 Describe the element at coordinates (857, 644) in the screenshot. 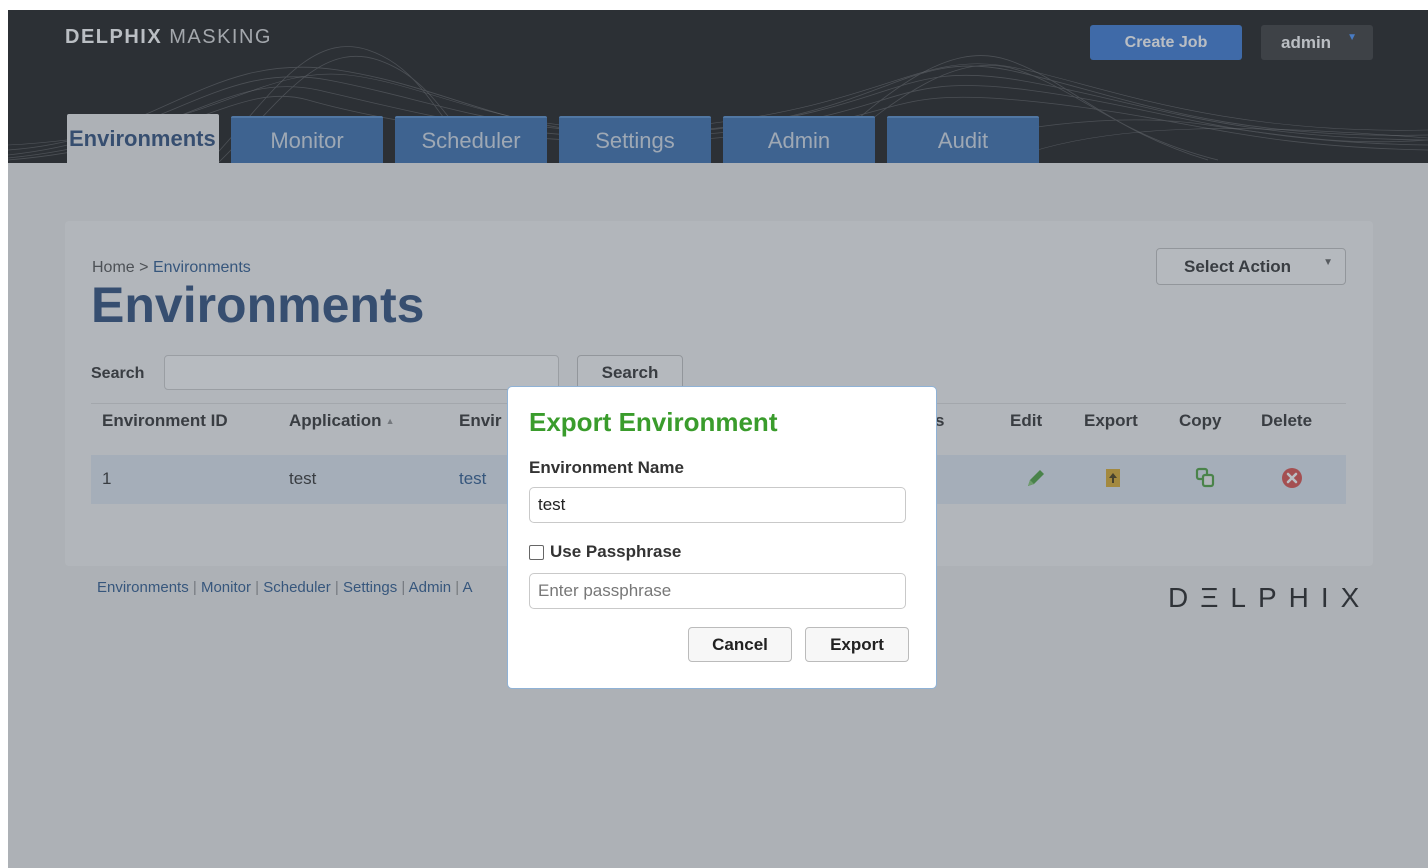

I see `export-button: Export` at that location.